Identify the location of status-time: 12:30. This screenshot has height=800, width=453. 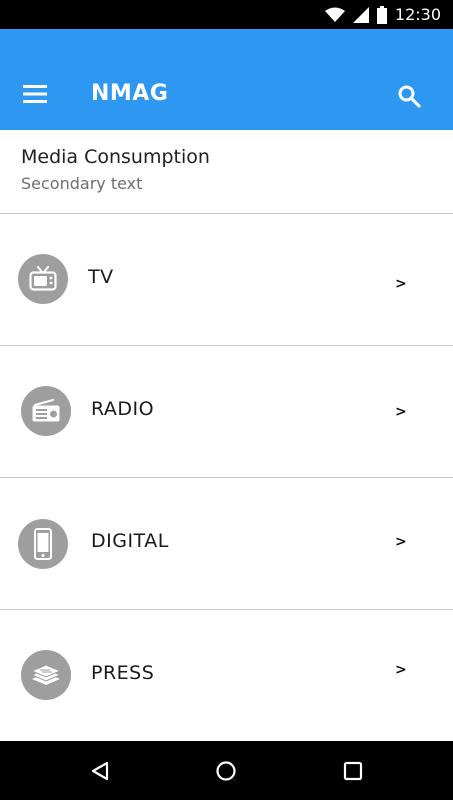
(417, 14).